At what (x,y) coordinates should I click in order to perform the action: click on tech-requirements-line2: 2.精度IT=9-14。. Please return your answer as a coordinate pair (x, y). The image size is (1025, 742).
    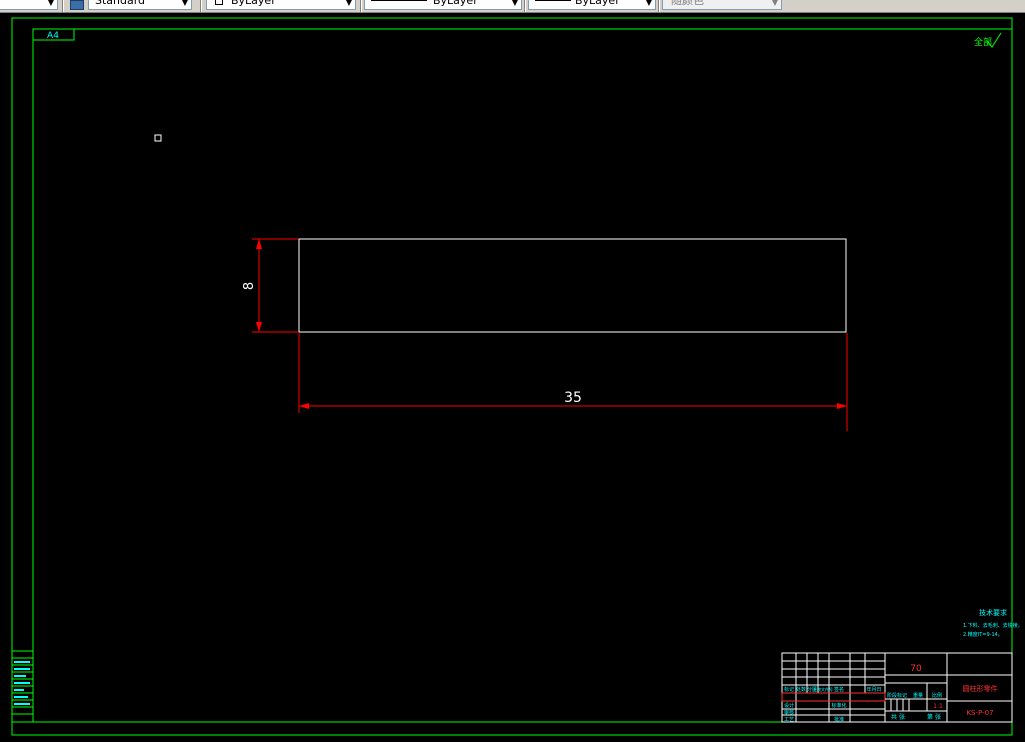
    Looking at the image, I should click on (983, 634).